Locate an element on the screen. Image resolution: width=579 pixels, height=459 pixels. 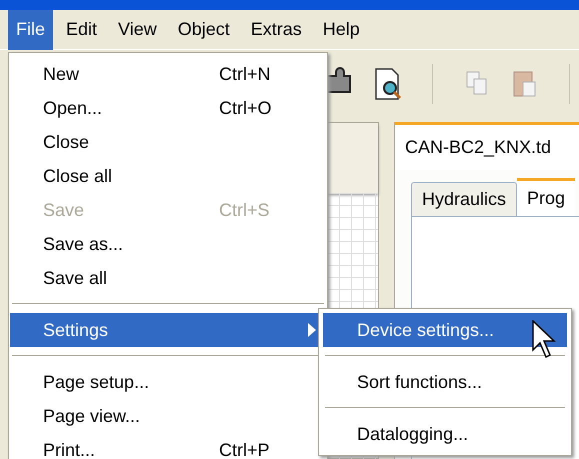
menu-bar-item: File is located at coordinates (31, 30).